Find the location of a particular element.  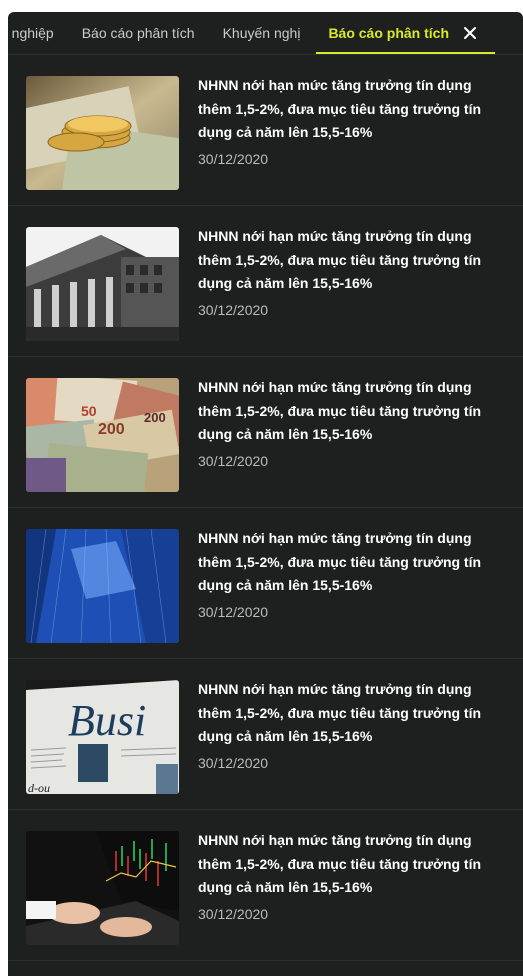

currency-banknotes-image: 200 200 50 is located at coordinates (102, 435).